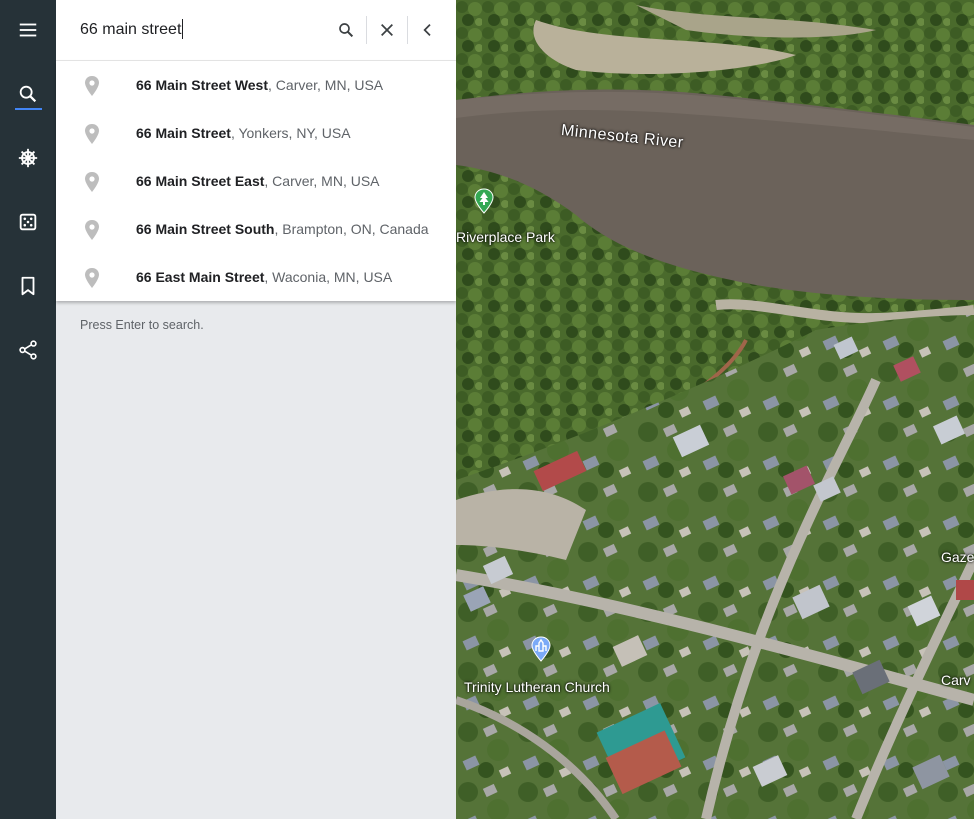 The height and width of the screenshot is (819, 974). What do you see at coordinates (264, 277) in the screenshot?
I see `suggestion-text: 66 East Main Street, Waconia, MN, USA` at bounding box center [264, 277].